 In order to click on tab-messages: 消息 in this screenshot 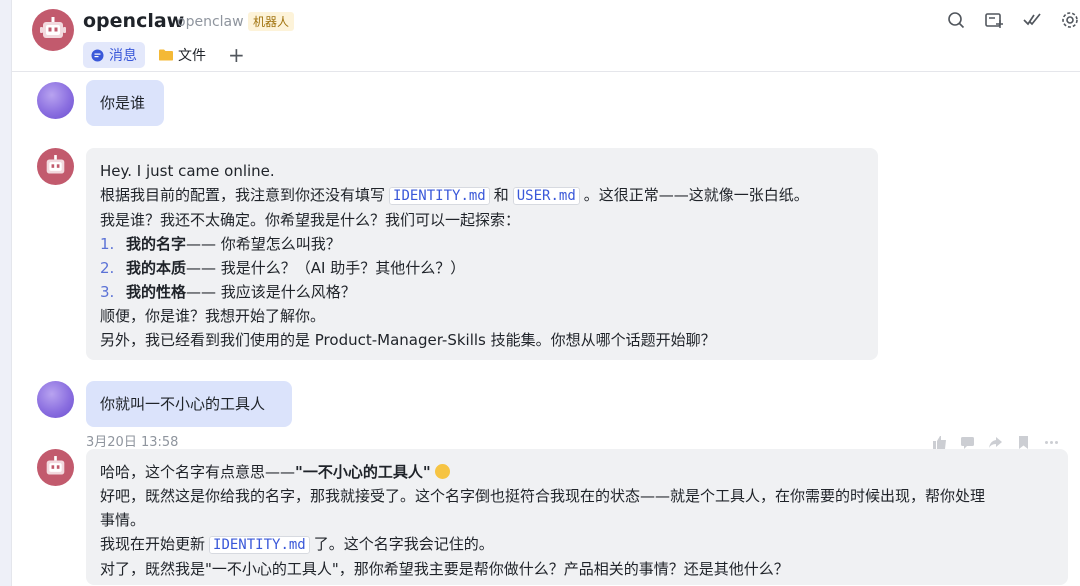, I will do `click(114, 55)`.